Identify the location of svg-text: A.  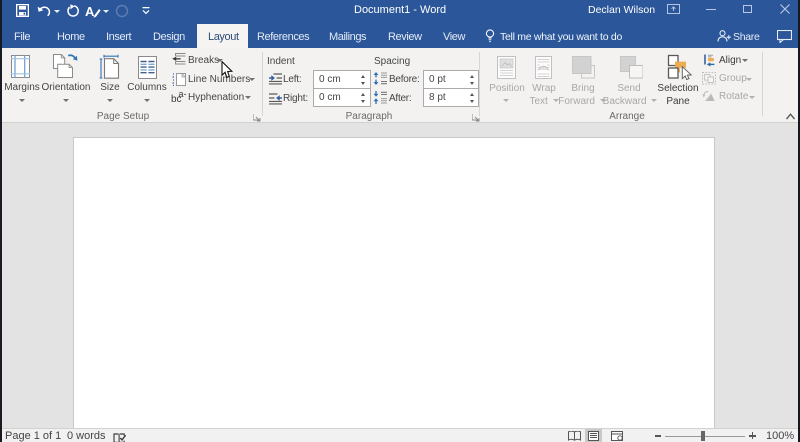
(90, 11).